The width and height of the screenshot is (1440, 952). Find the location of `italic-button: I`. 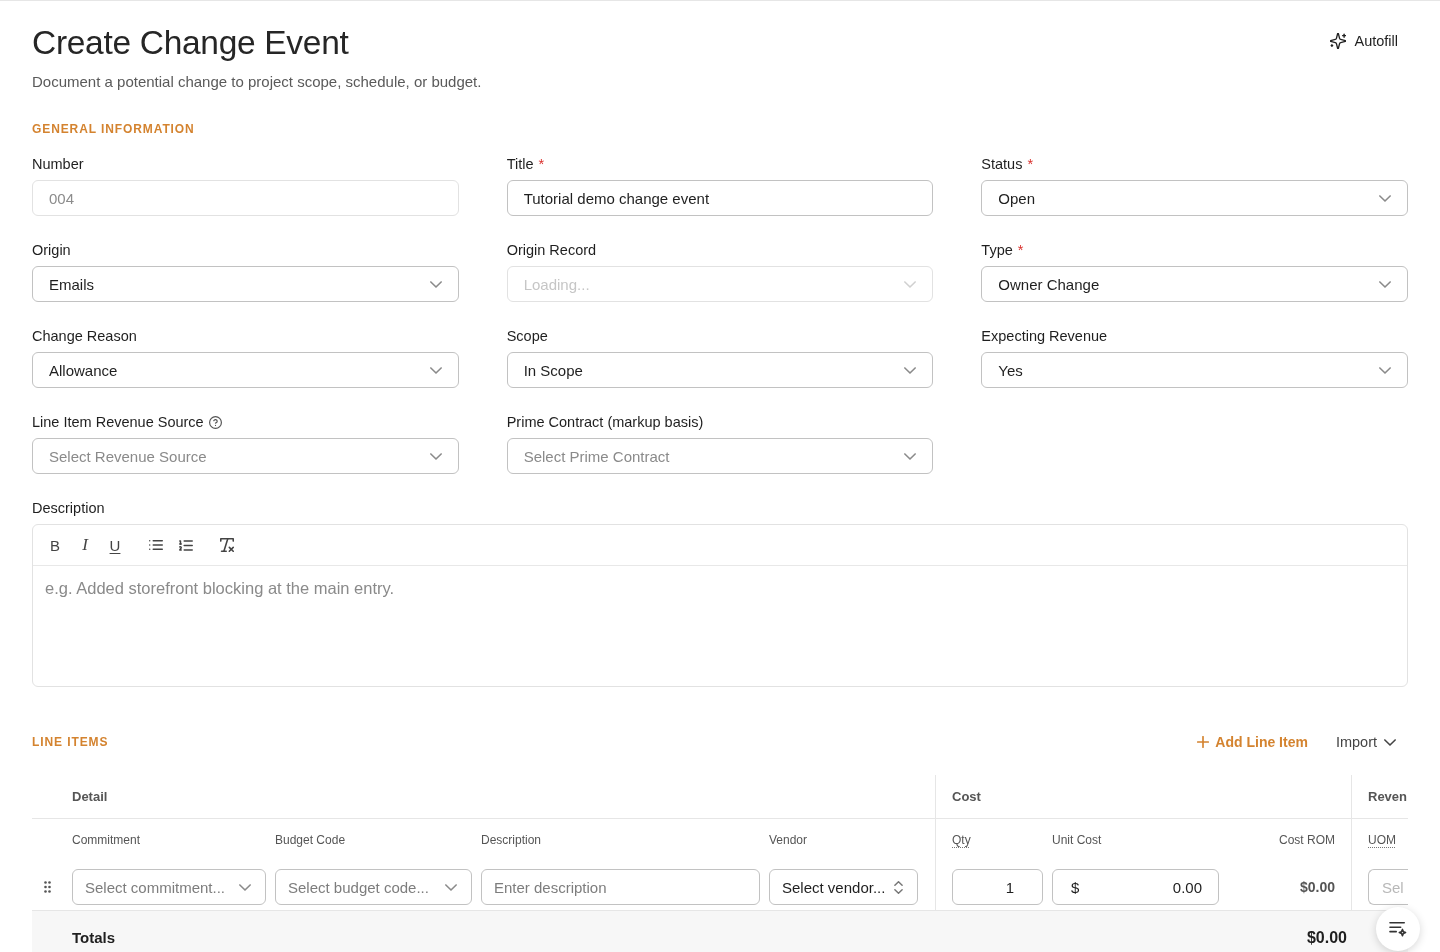

italic-button: I is located at coordinates (85, 545).